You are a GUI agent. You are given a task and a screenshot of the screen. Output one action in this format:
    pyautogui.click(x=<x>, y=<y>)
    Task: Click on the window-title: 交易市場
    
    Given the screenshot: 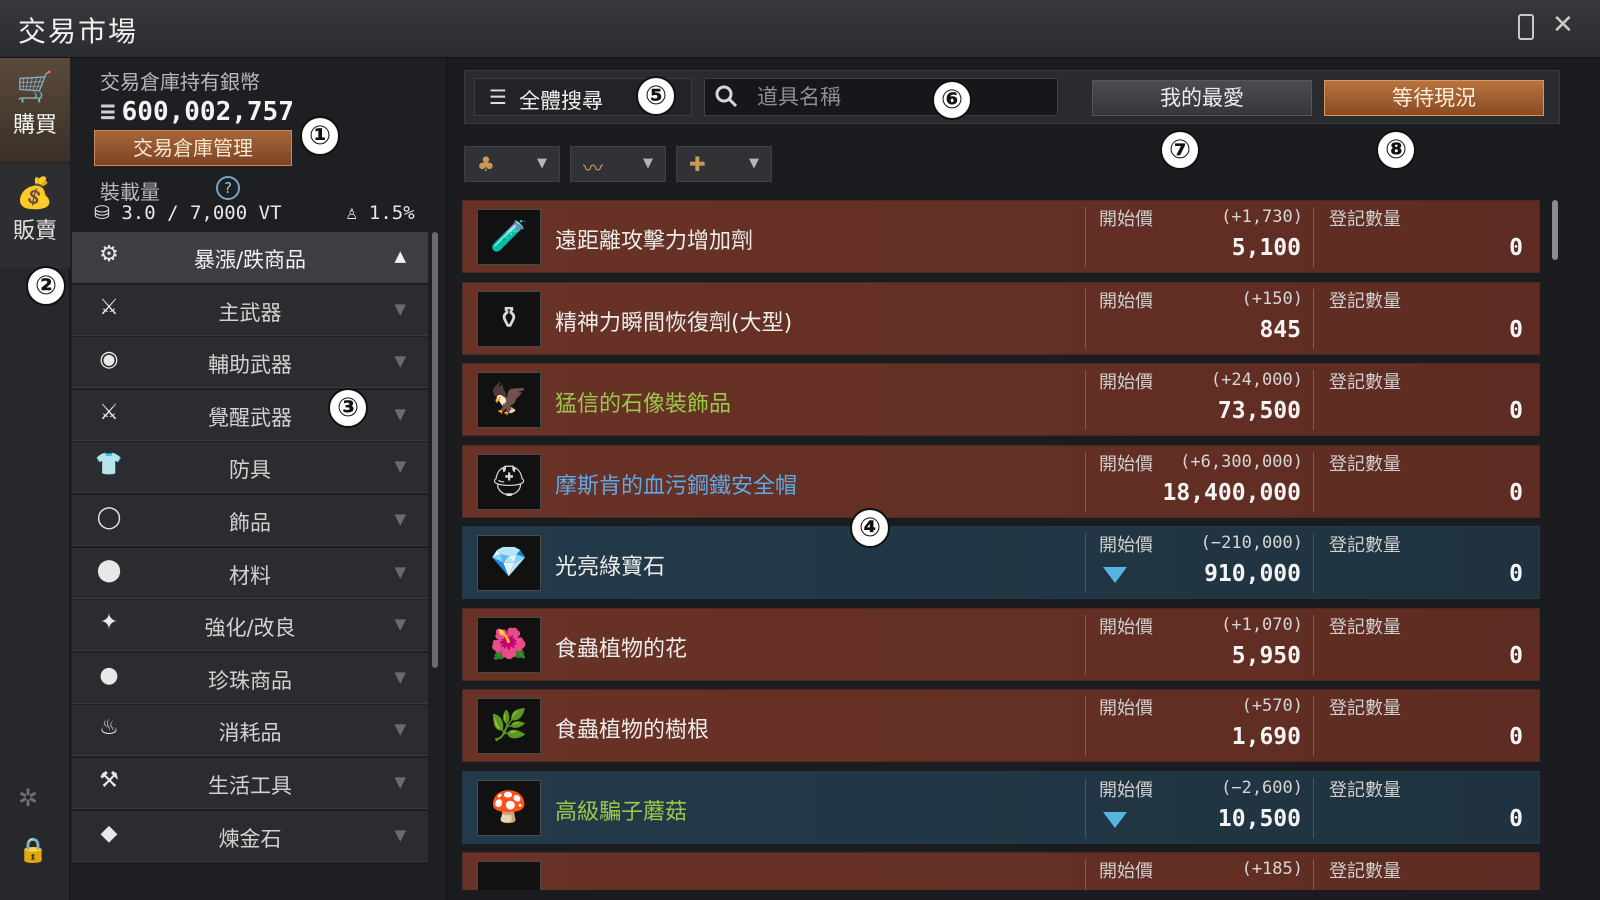 What is the action you would take?
    pyautogui.click(x=78, y=31)
    